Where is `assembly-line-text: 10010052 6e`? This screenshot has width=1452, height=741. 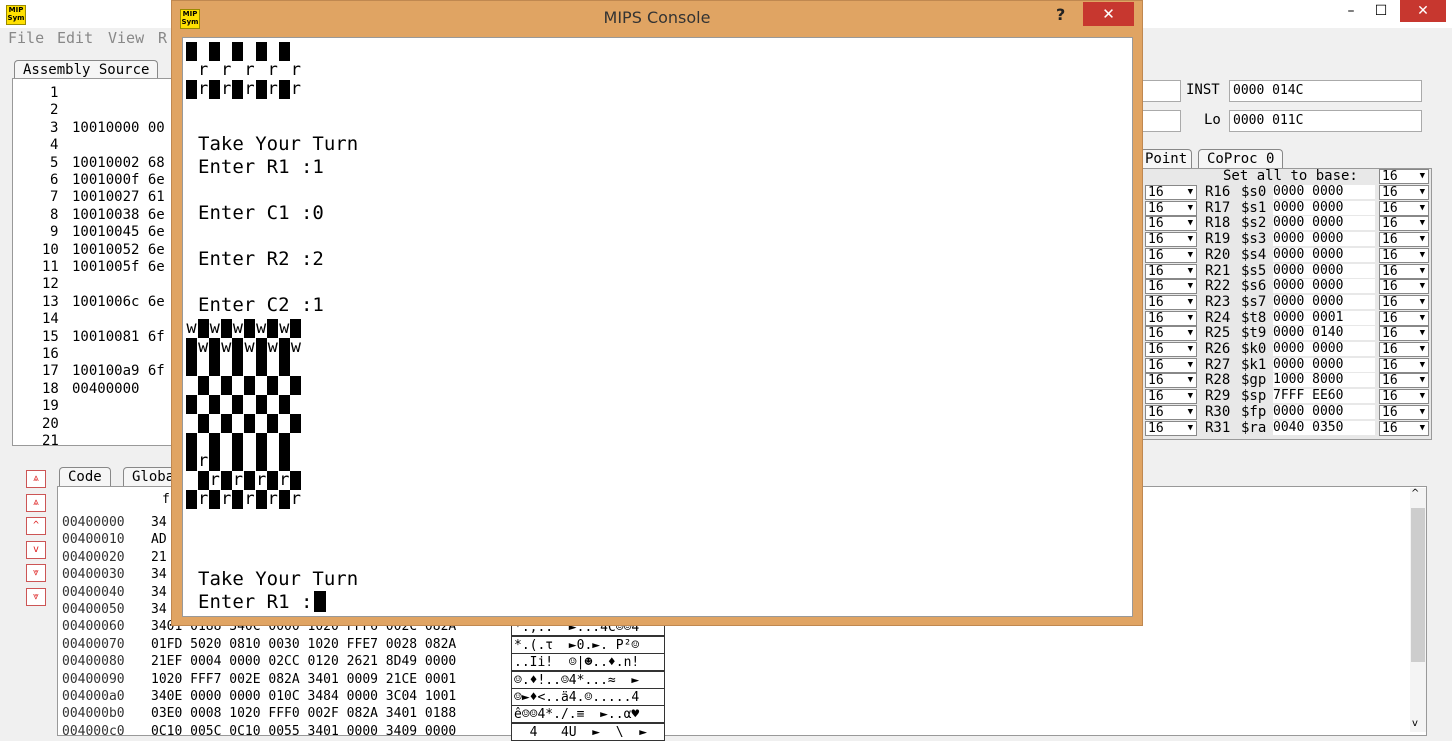 assembly-line-text: 10010052 6e is located at coordinates (118, 250).